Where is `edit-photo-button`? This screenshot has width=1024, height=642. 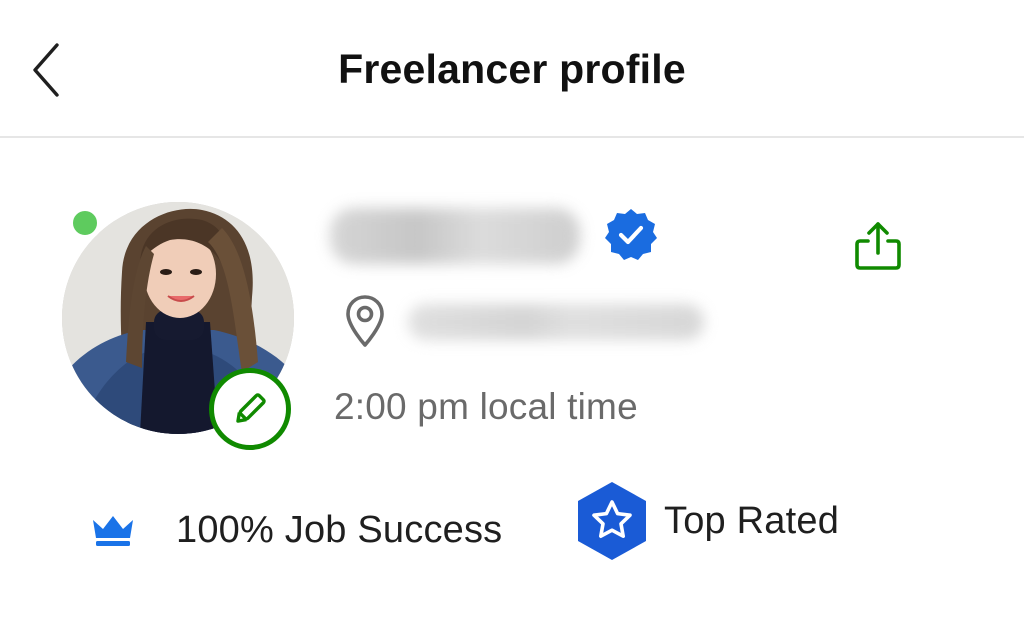 edit-photo-button is located at coordinates (250, 409).